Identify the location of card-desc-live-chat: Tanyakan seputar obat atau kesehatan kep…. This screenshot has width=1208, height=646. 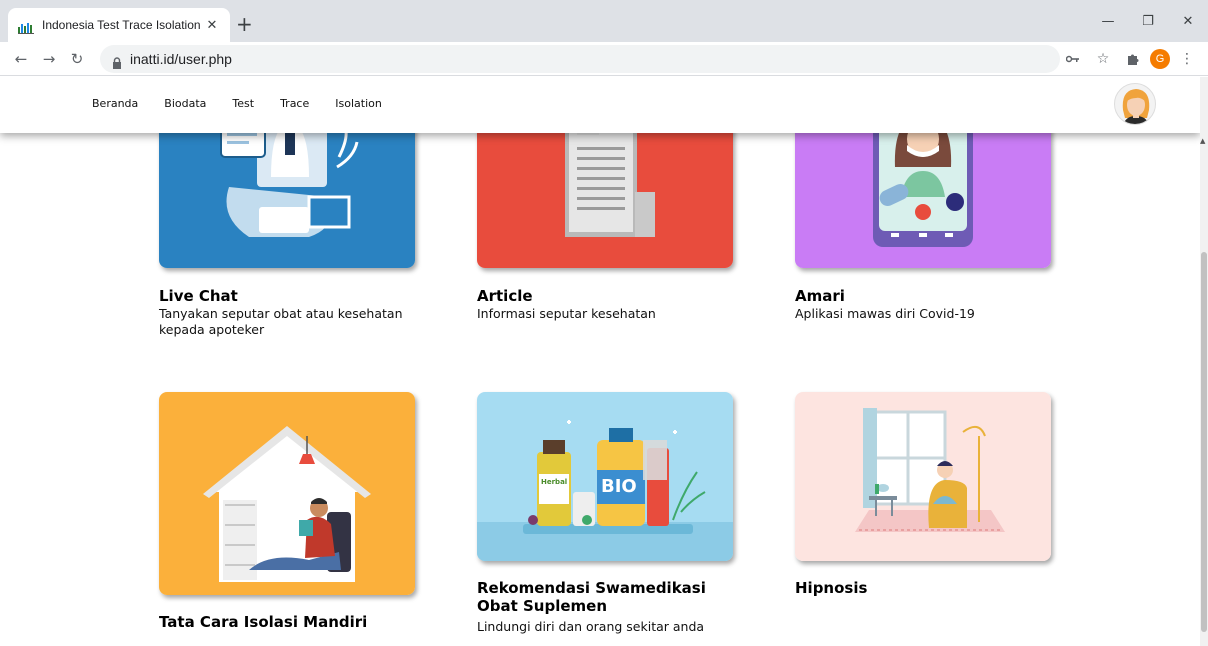
(281, 321).